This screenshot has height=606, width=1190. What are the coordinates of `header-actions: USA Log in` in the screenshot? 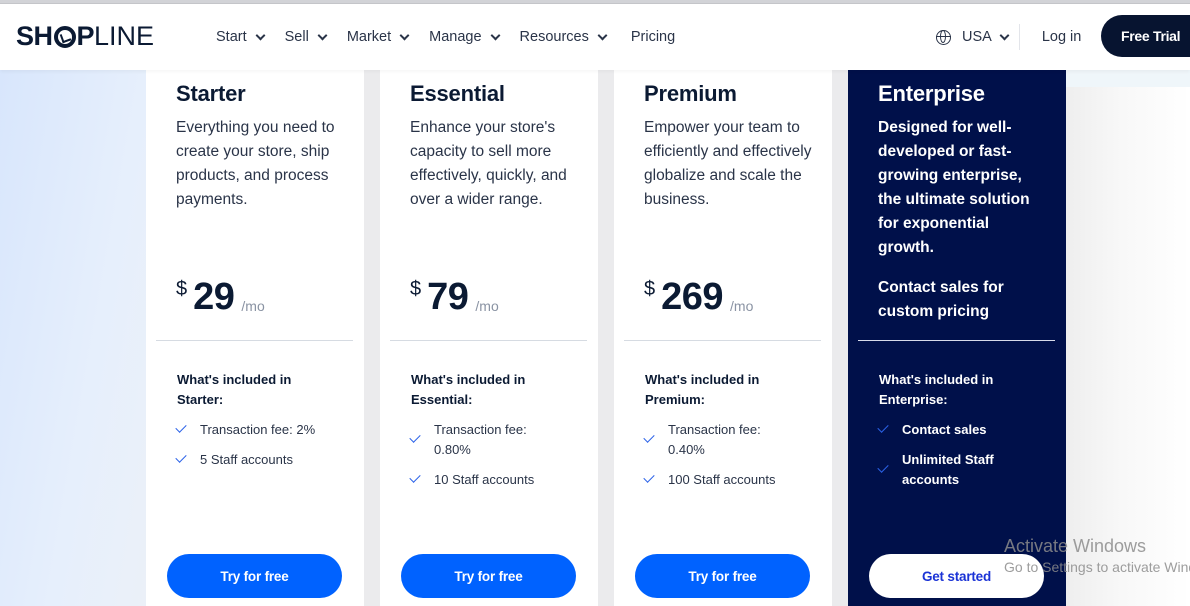 It's located at (1008, 37).